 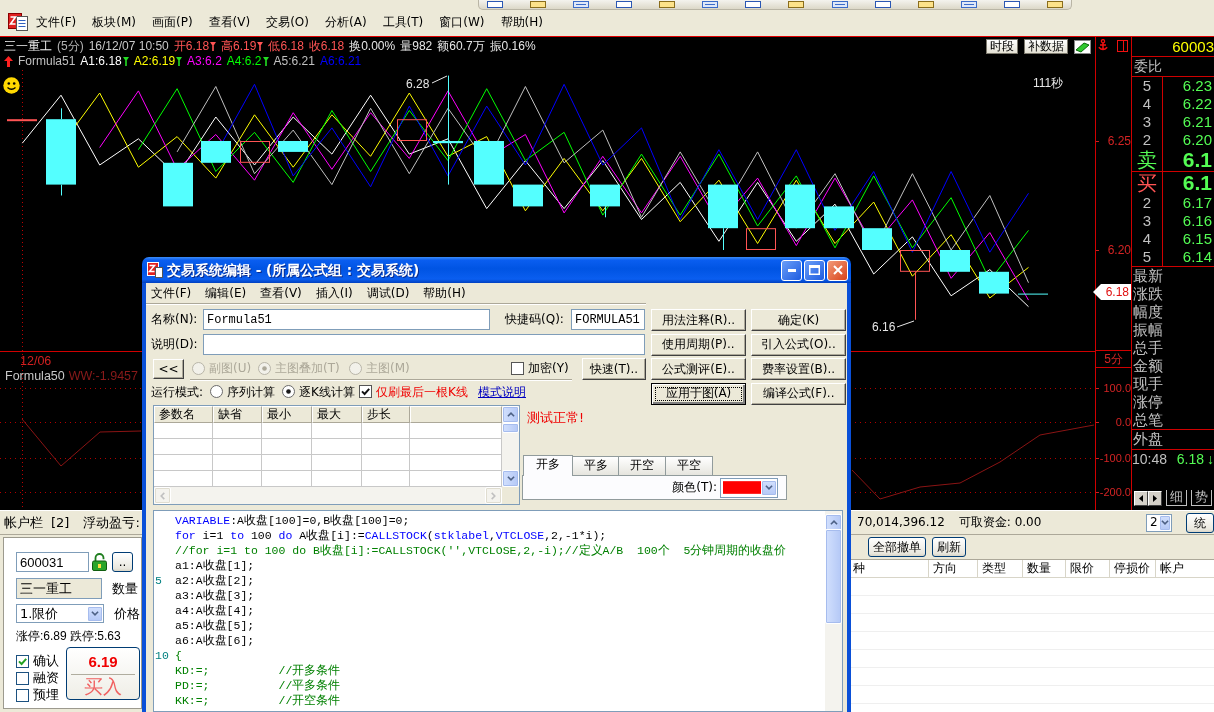 I want to click on anchor-icon, so click(x=1103, y=45).